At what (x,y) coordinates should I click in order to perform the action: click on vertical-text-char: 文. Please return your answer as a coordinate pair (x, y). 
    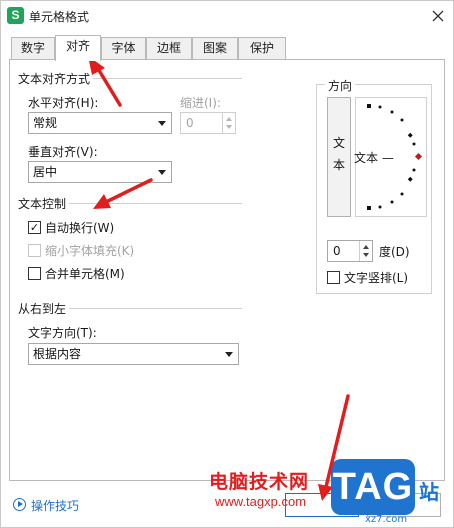
    Looking at the image, I should click on (338, 143).